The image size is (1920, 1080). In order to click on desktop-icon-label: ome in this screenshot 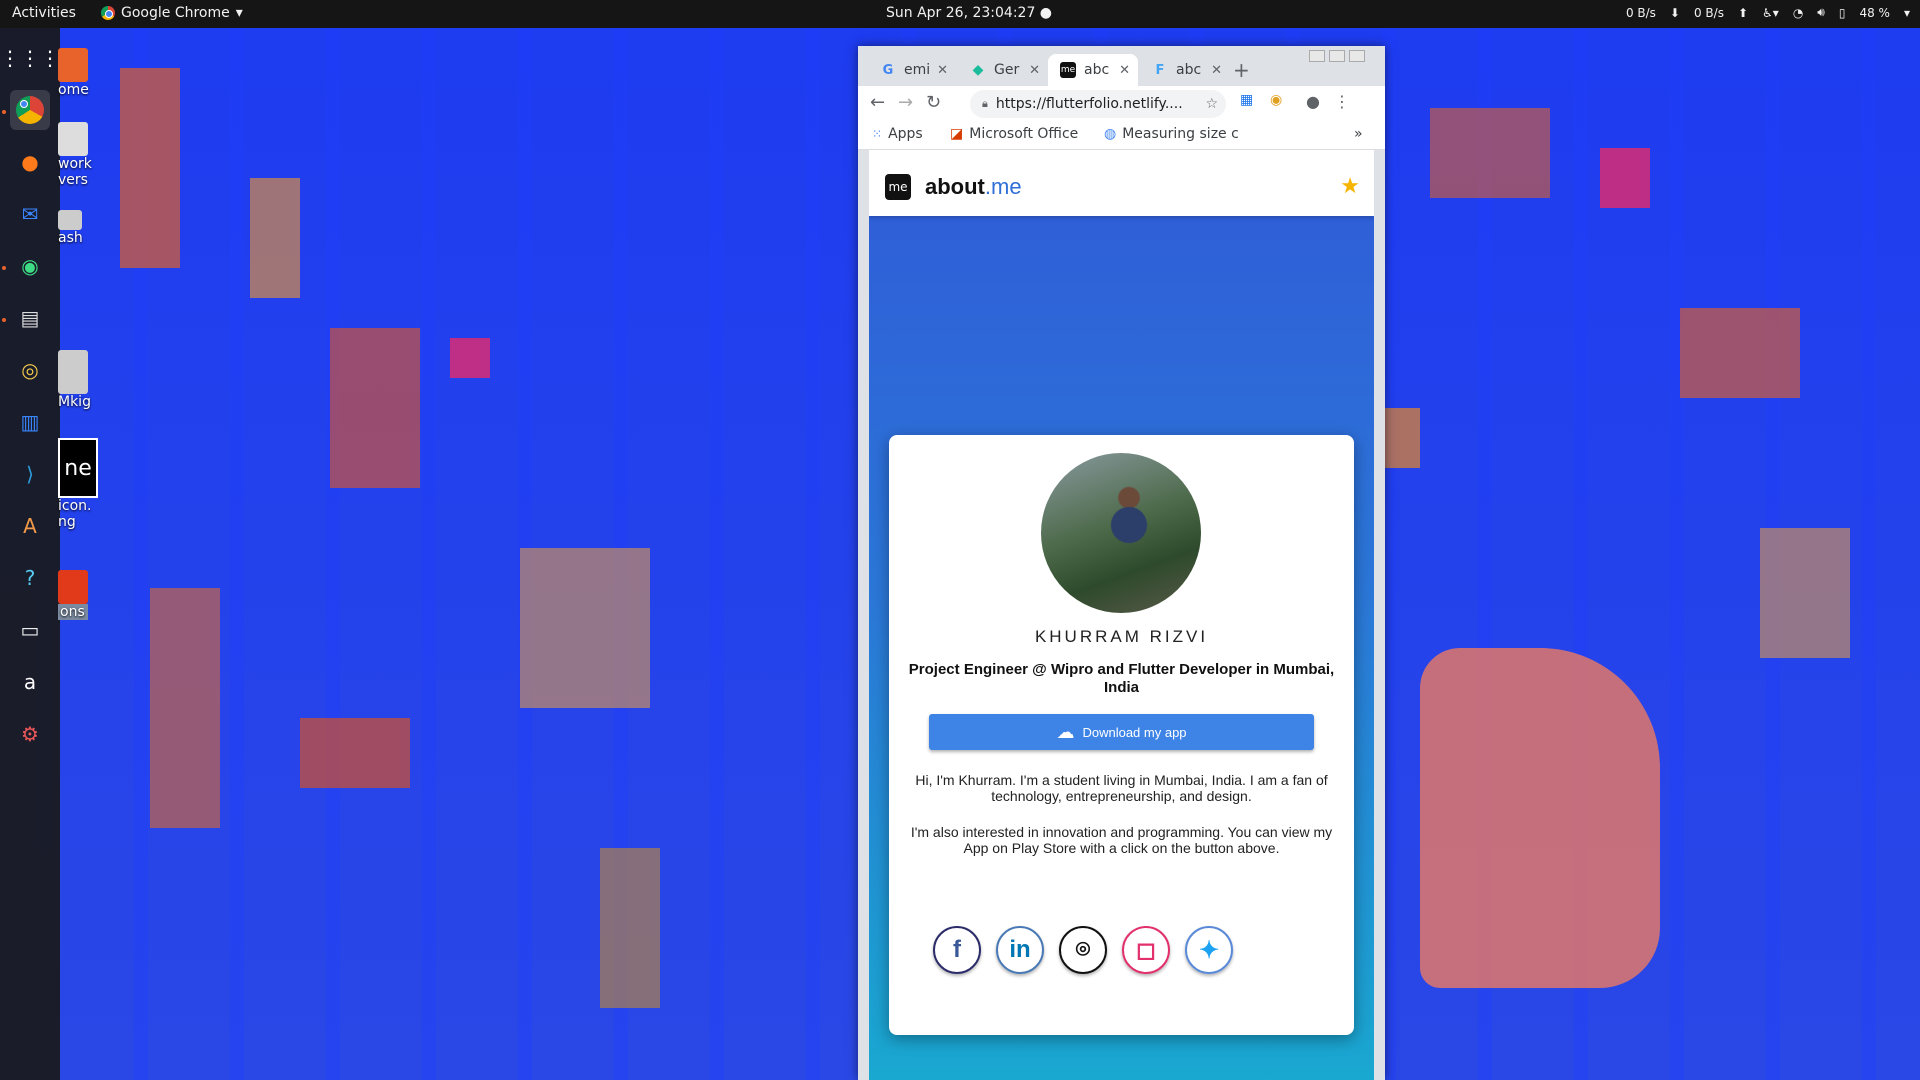, I will do `click(73, 90)`.